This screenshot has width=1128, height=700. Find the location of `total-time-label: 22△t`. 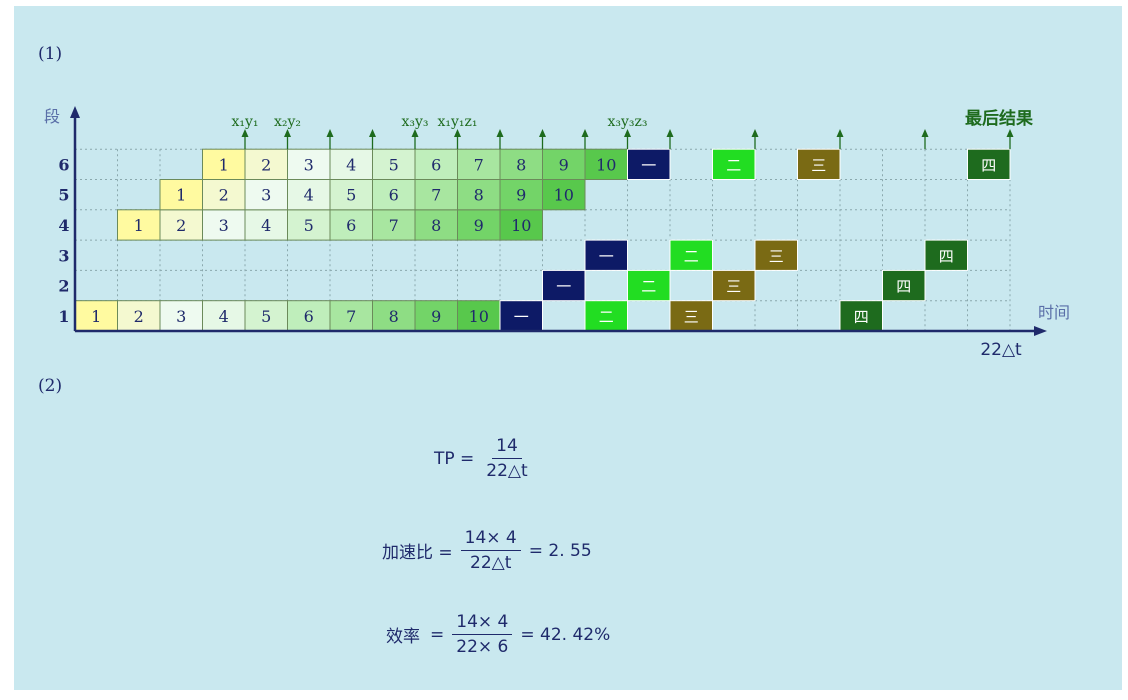

total-time-label: 22△t is located at coordinates (1001, 350).